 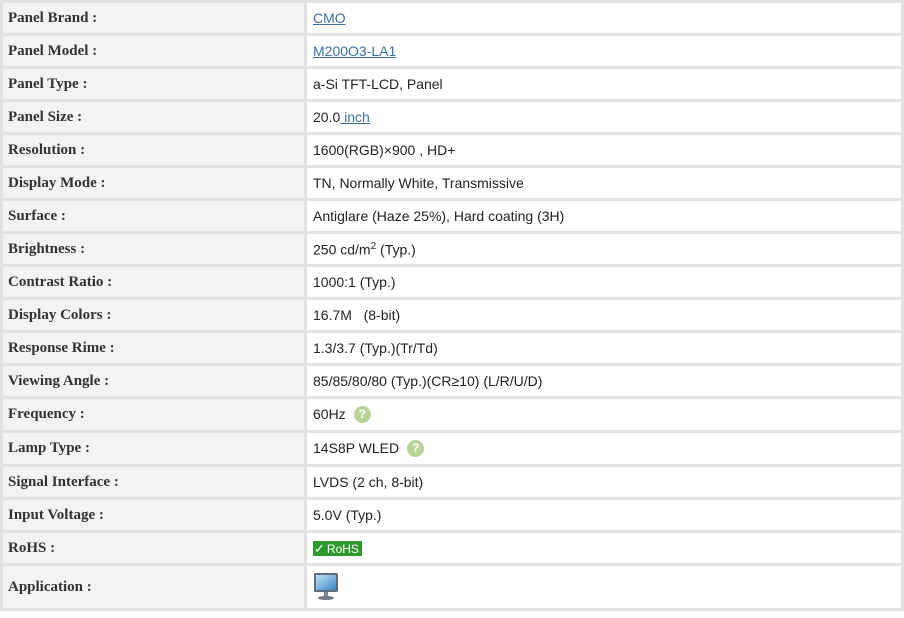 I want to click on spec-label: Frequency :, so click(x=153, y=414).